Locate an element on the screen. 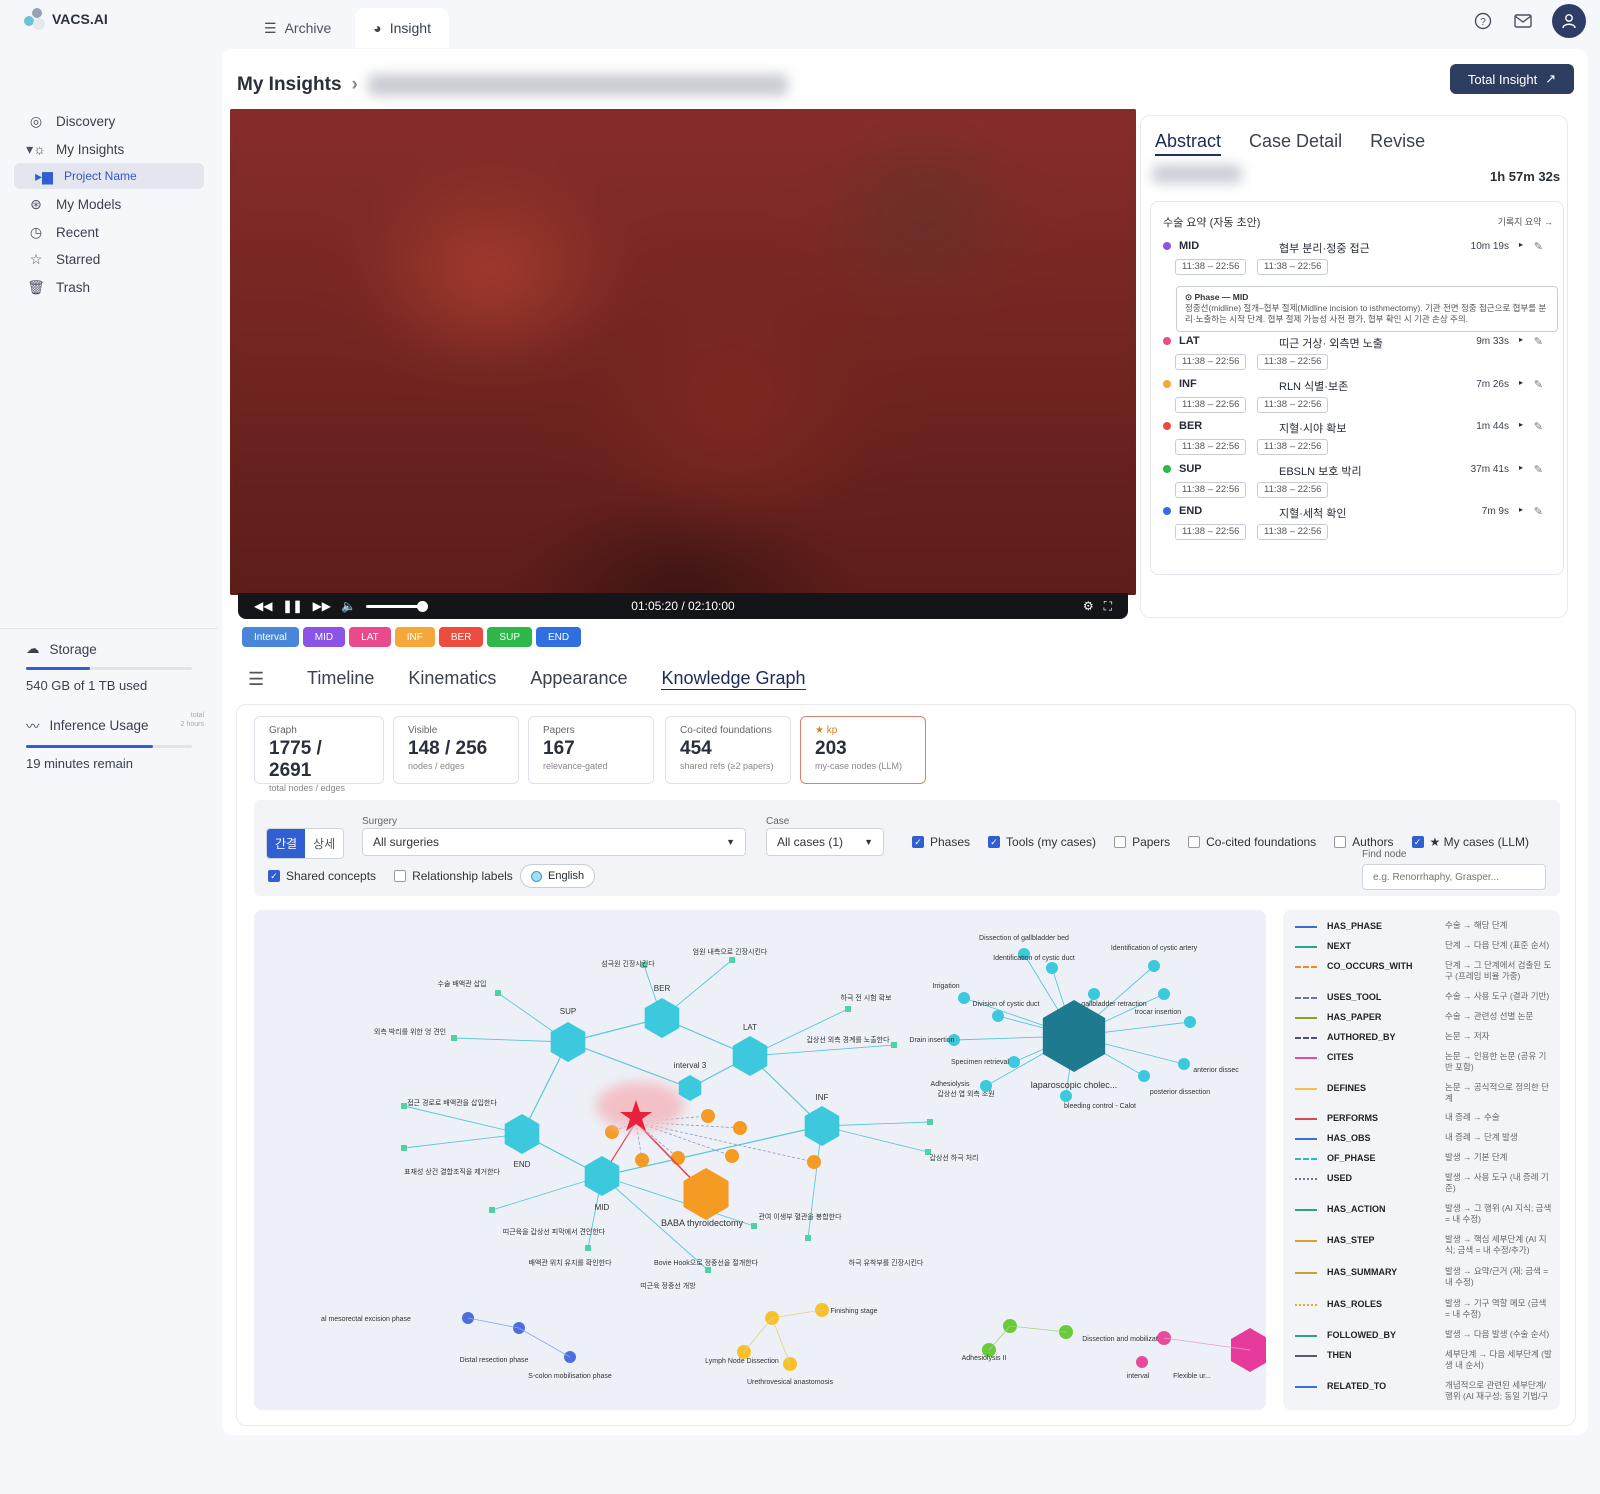 This screenshot has width=1600, height=1494. total-insight-button: Total Insight ↗ is located at coordinates (1512, 79).